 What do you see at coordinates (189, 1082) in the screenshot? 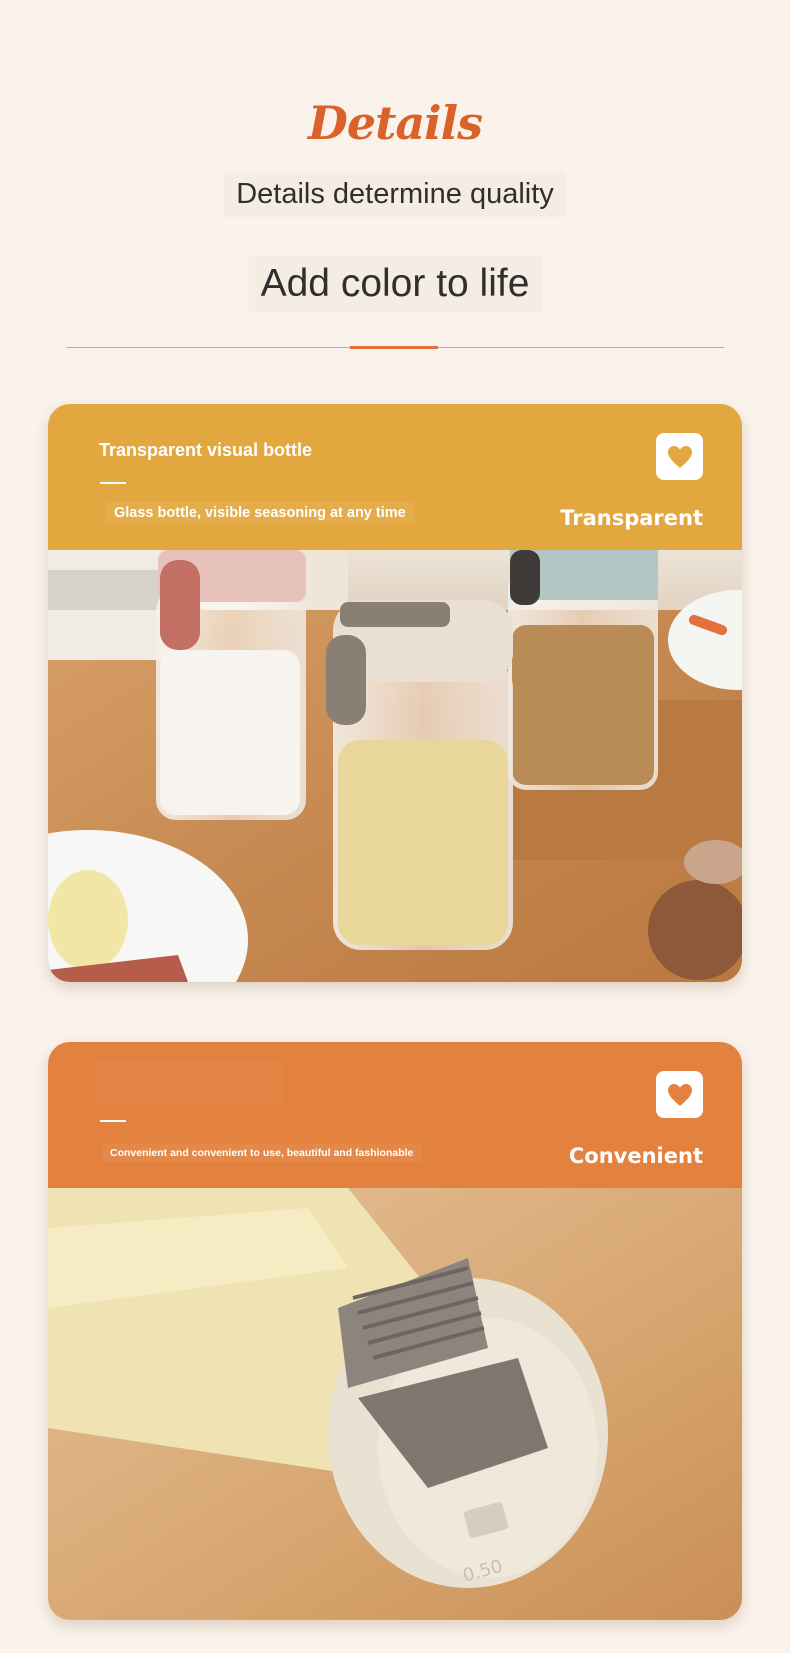
I see `feature-title-placeholder` at bounding box center [189, 1082].